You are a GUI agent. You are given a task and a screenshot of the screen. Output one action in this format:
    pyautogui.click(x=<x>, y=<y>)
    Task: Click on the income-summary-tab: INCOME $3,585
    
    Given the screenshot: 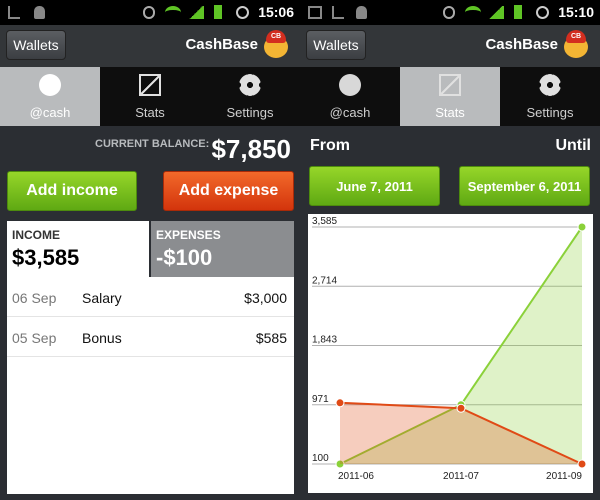 What is the action you would take?
    pyautogui.click(x=78, y=249)
    